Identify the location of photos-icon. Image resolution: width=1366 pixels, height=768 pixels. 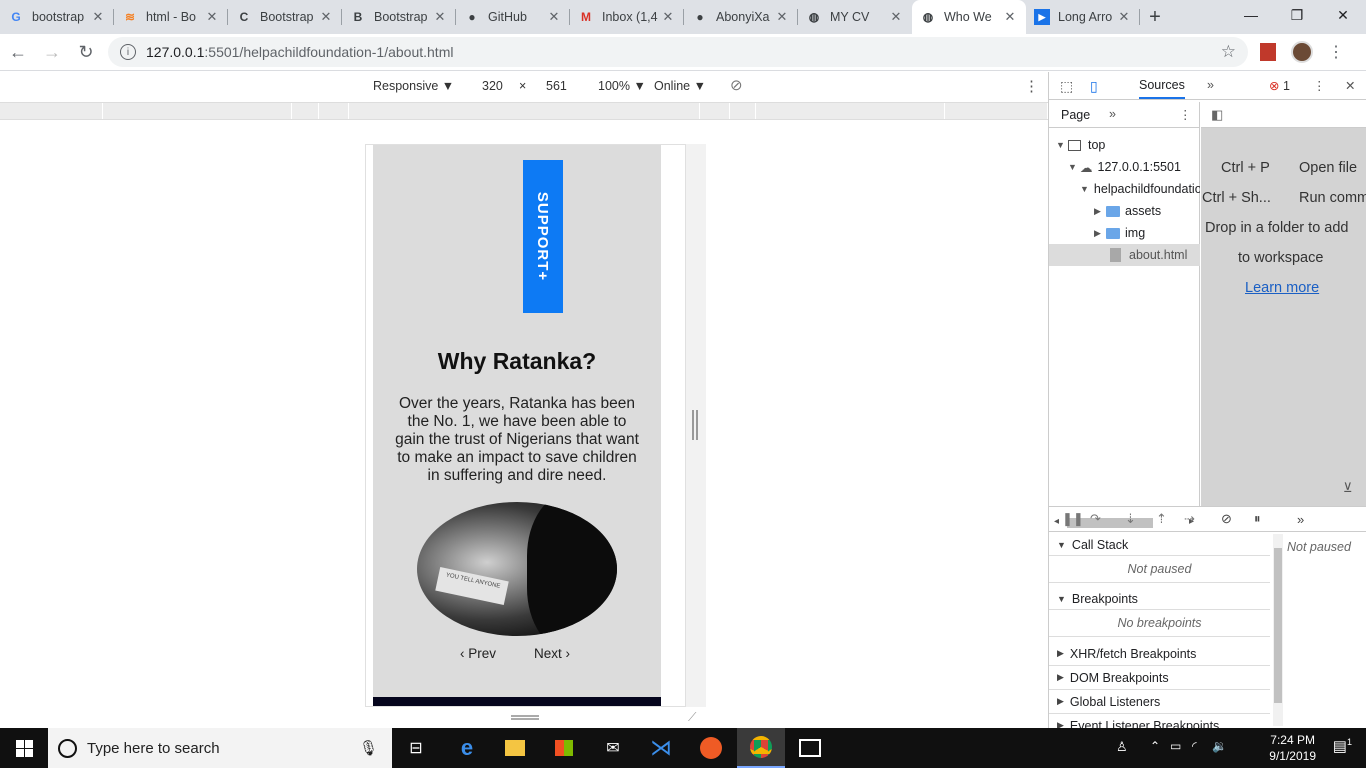
(810, 748).